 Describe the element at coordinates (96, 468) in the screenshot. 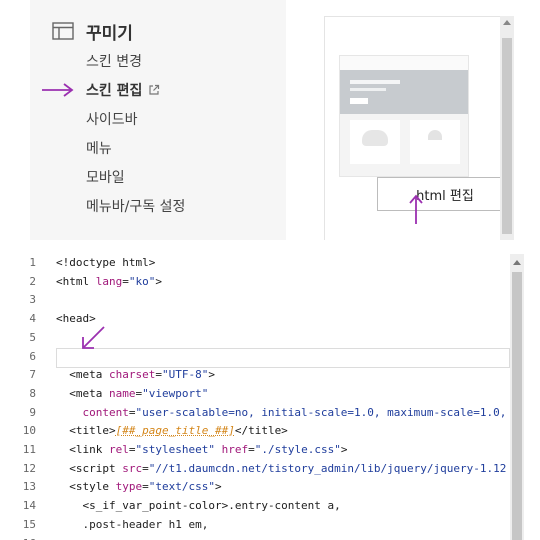

I see `code-token: <script` at that location.